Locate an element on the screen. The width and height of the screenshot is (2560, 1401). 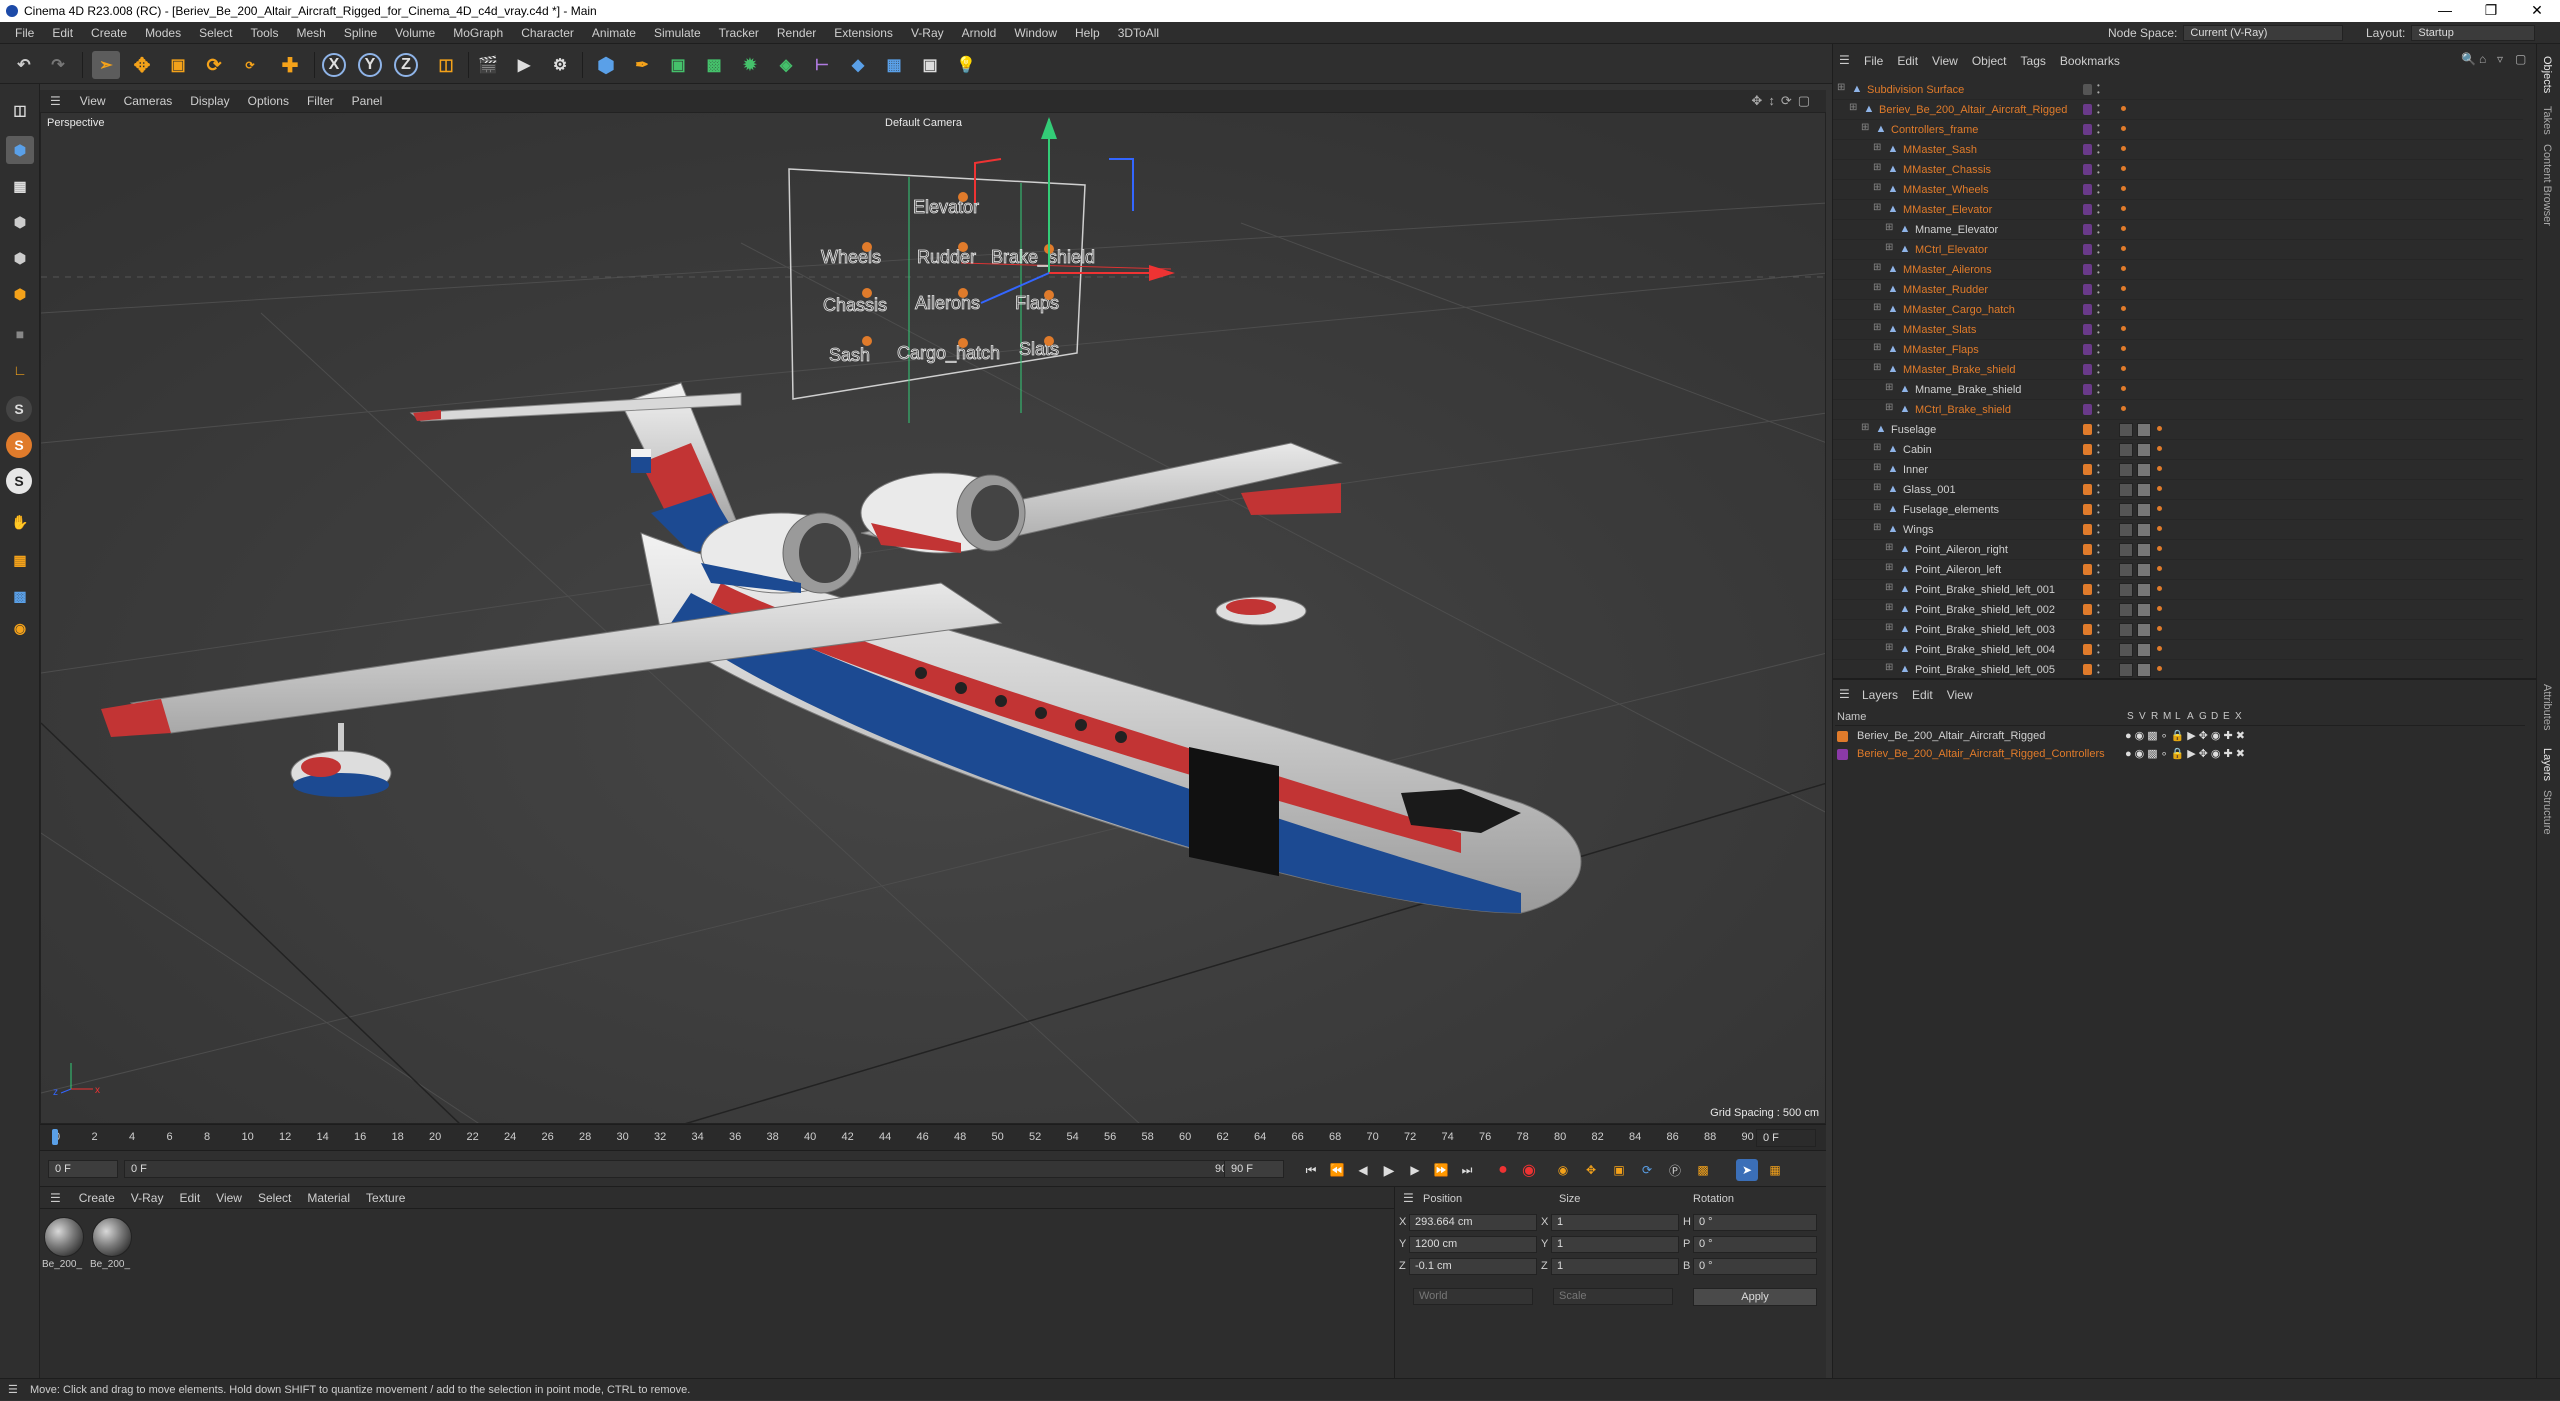
next-key-icon: ⏩ is located at coordinates (1441, 1170).